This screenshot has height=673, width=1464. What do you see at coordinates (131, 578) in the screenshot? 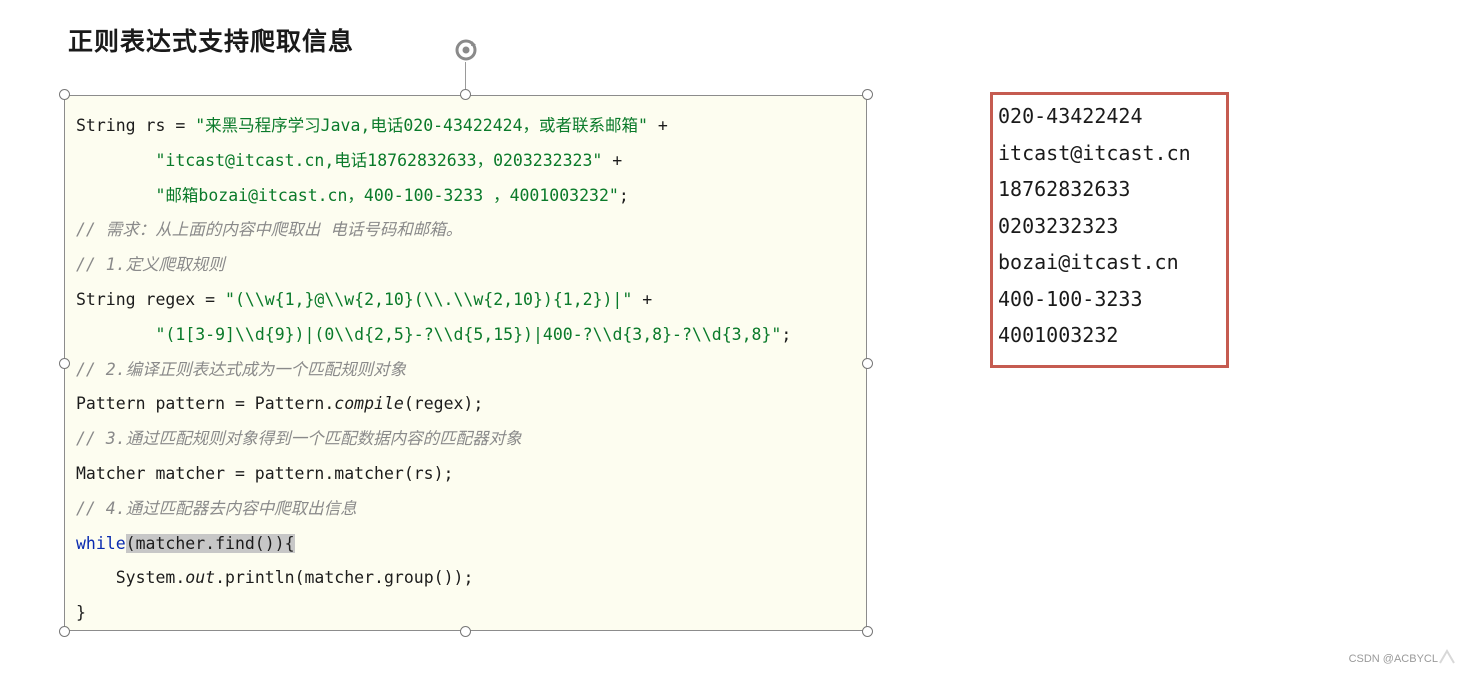
I see `code-token: System.` at bounding box center [131, 578].